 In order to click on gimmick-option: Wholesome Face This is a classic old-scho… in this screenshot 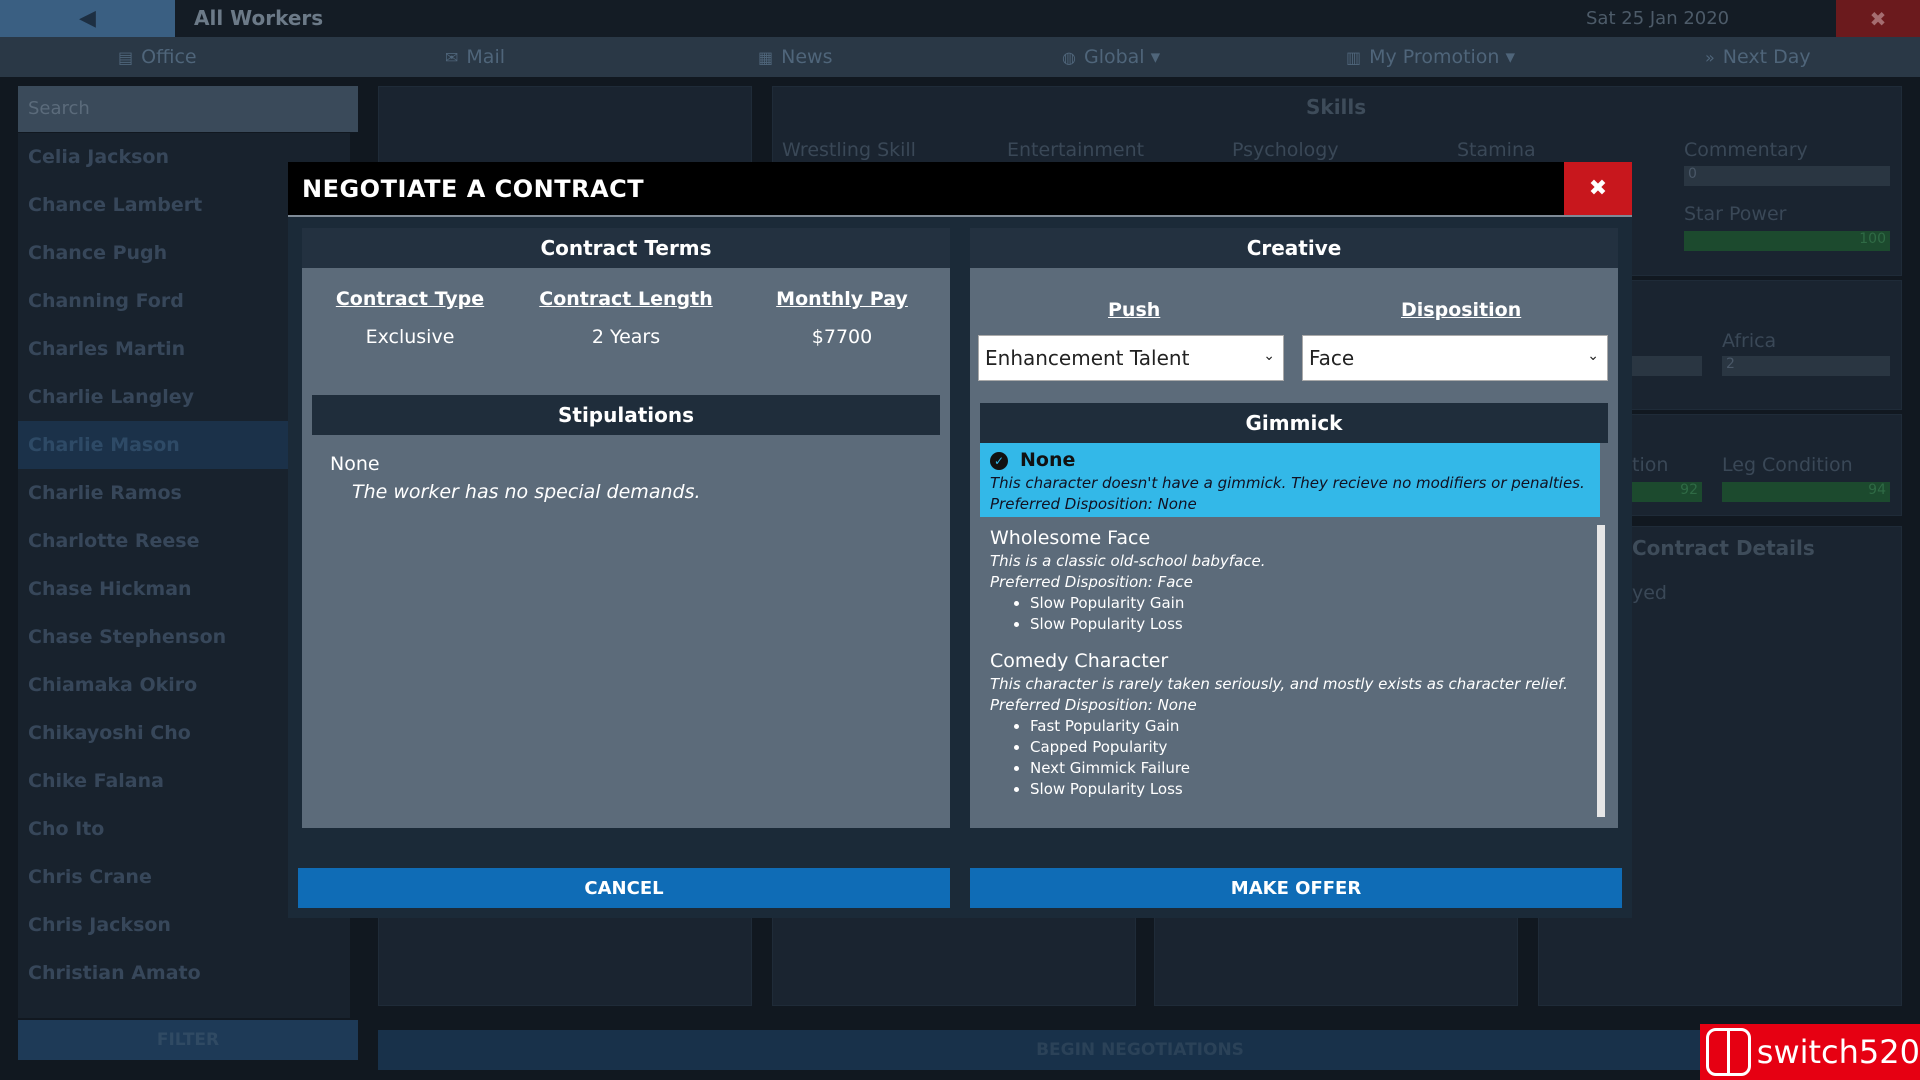, I will do `click(1294, 580)`.